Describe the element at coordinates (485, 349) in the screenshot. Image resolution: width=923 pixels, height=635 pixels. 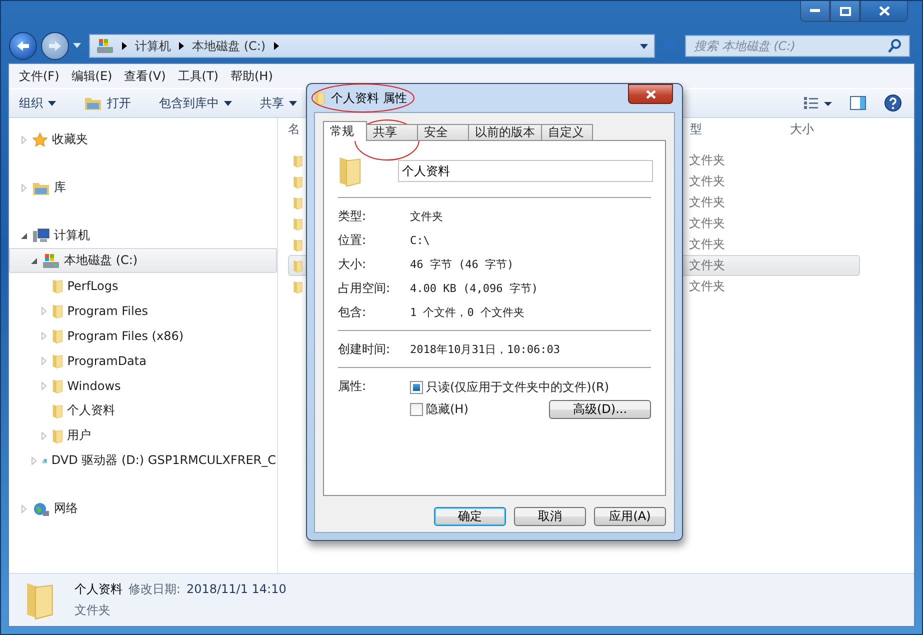
I see `property-value: 2018年10月31日，10:06:03` at that location.